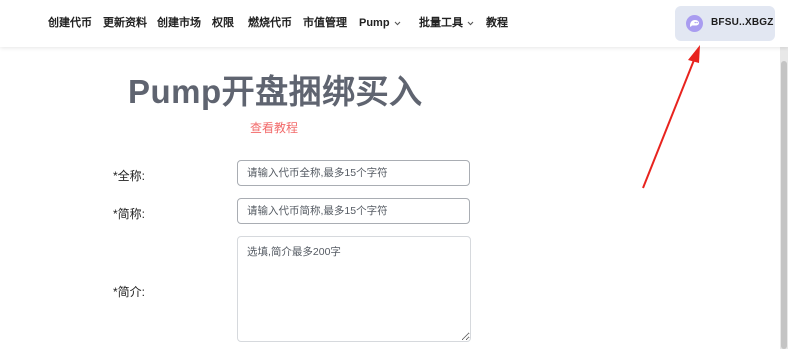  I want to click on nav-batch-tools-label: 批量工具, so click(441, 23).